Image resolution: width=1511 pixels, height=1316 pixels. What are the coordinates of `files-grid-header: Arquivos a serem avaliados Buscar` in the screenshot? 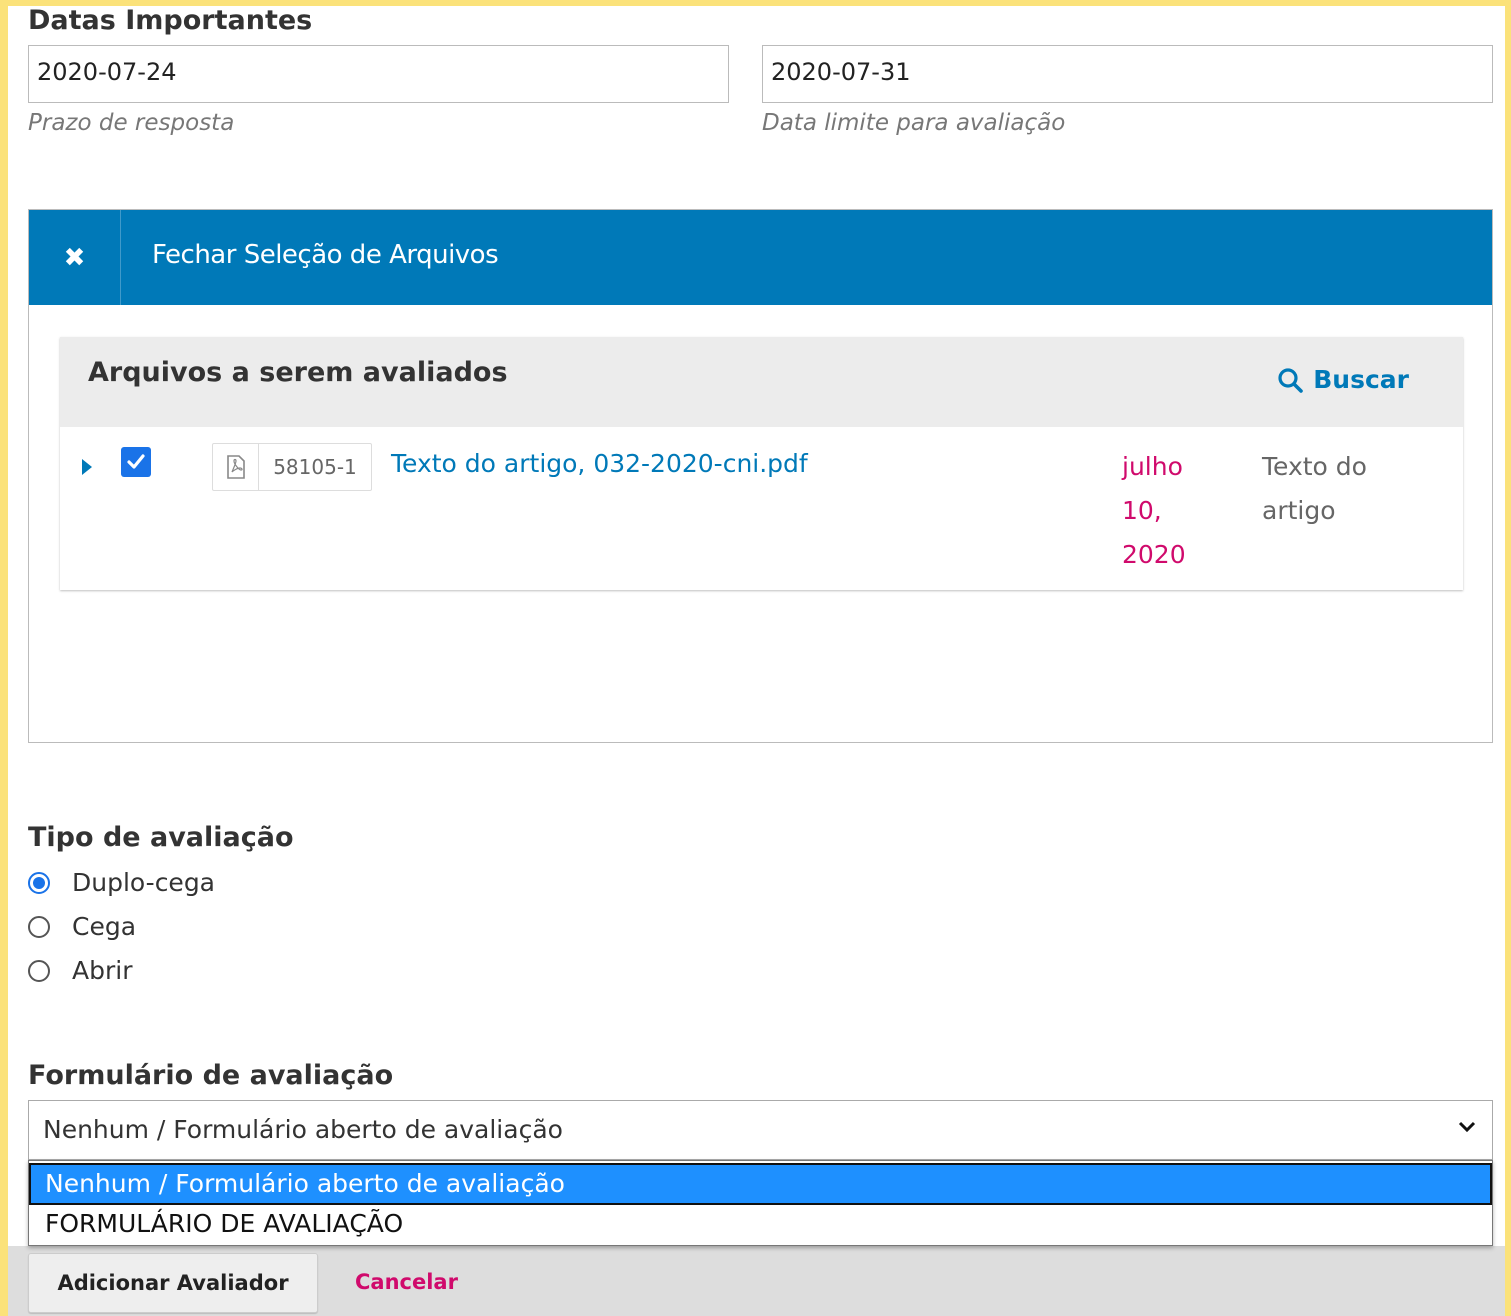 It's located at (761, 382).